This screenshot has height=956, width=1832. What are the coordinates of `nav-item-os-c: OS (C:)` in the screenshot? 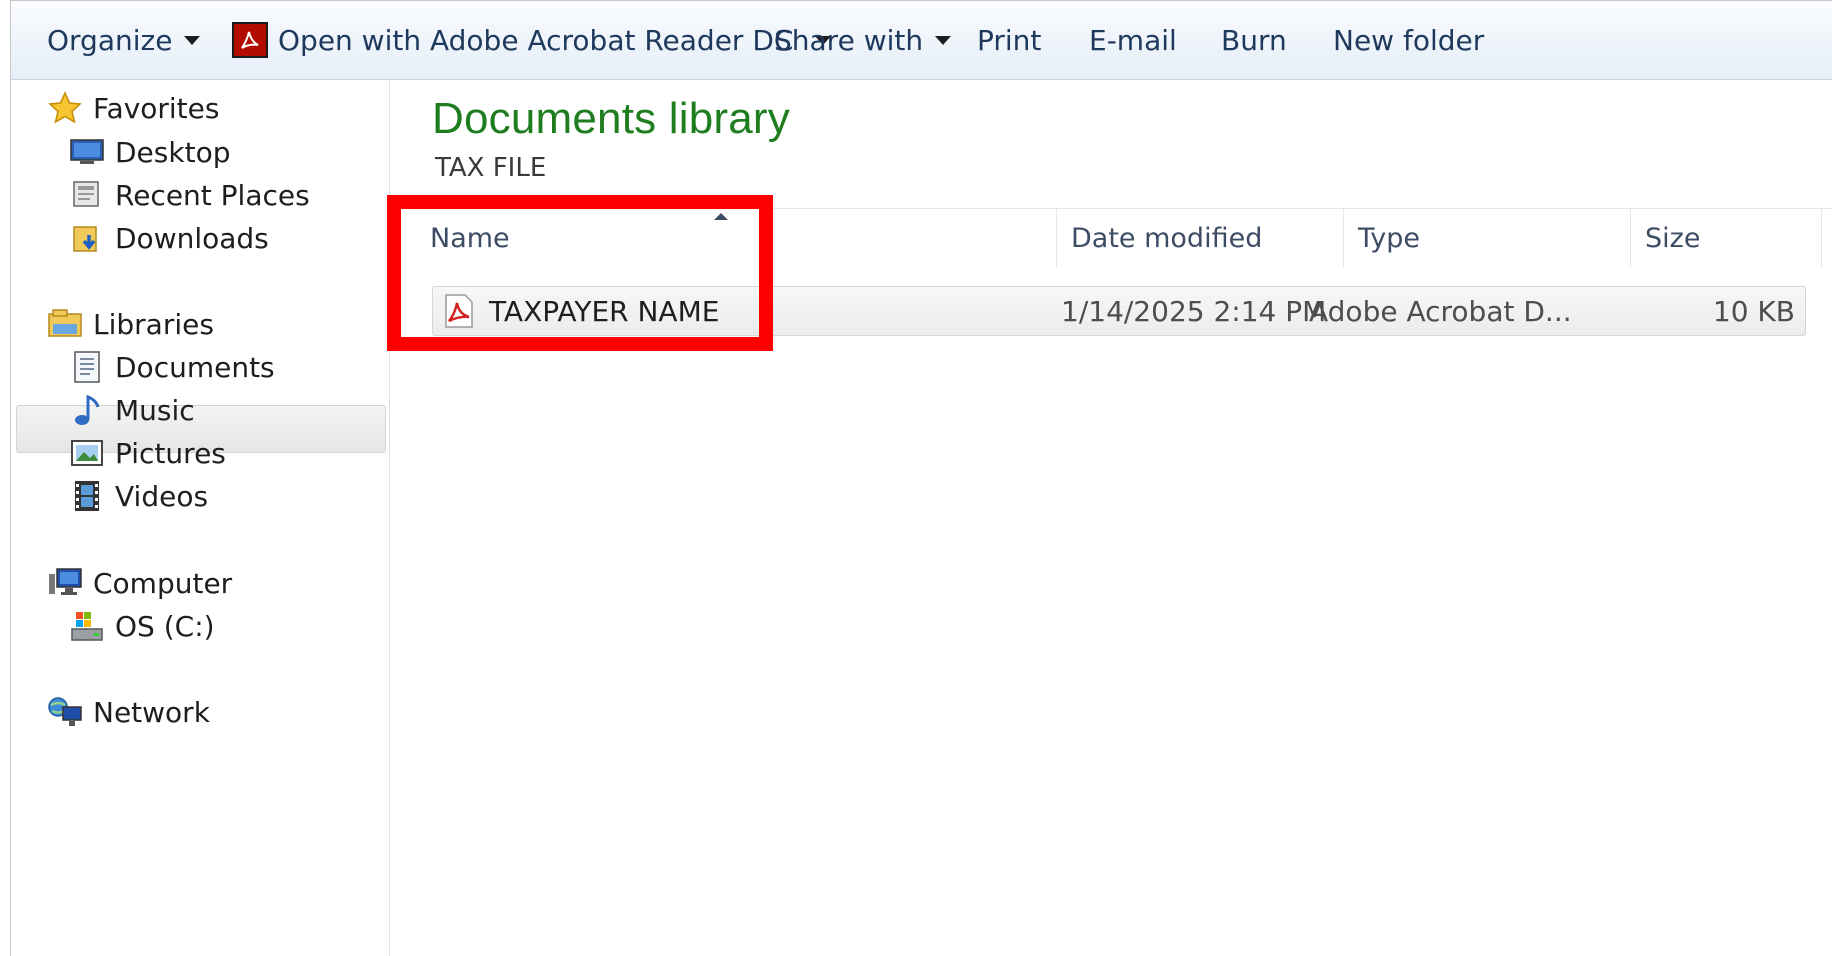 It's located at (142, 626).